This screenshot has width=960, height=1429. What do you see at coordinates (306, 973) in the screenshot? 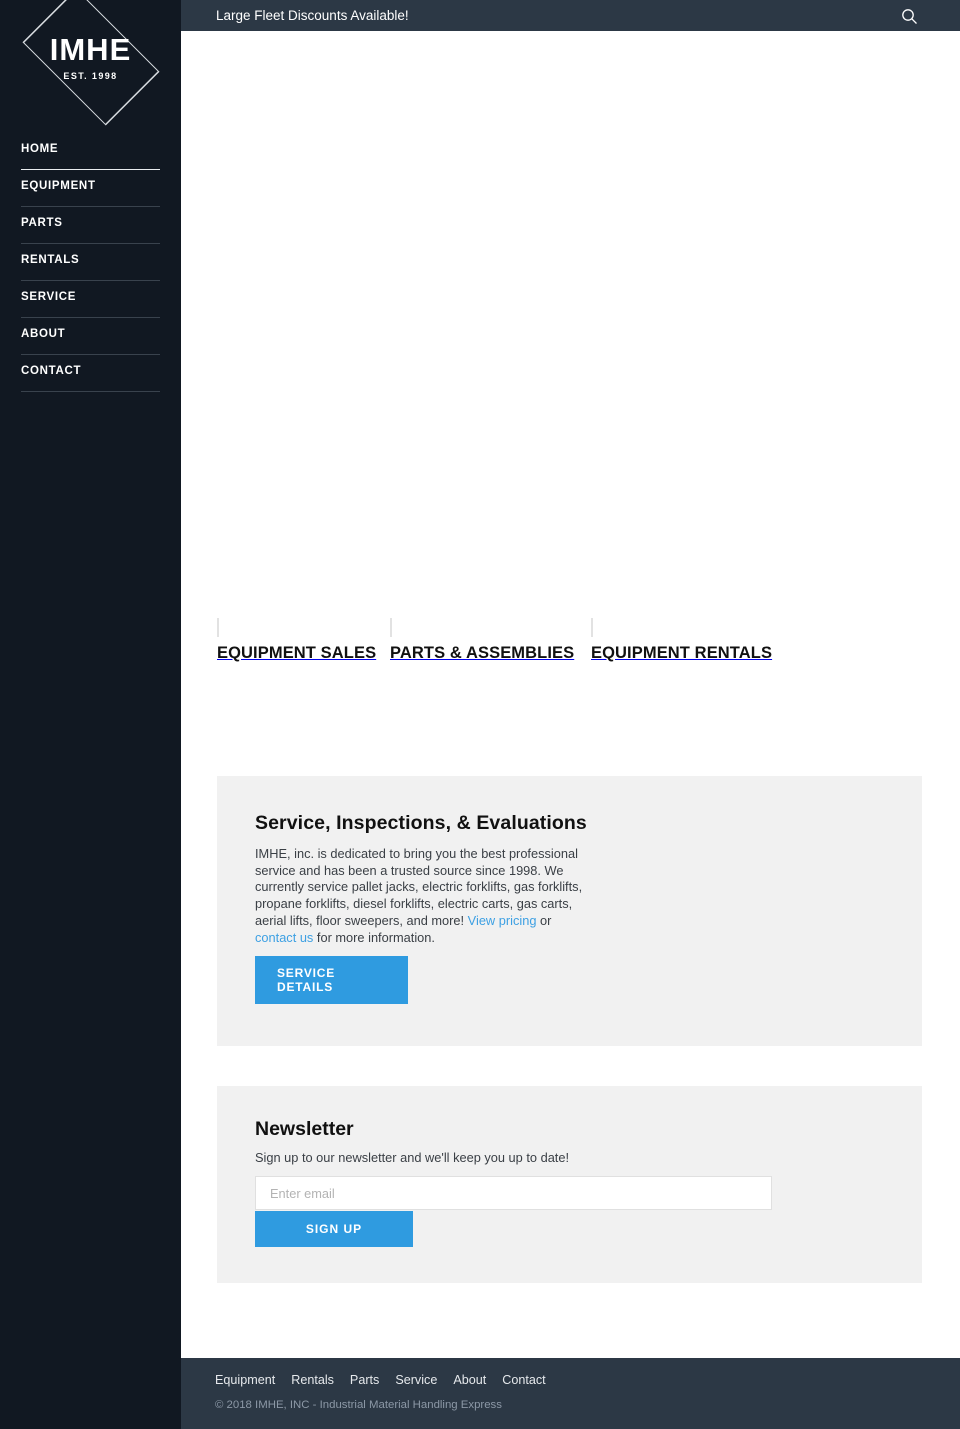
I see `service-details-line-1: SERVICE` at bounding box center [306, 973].